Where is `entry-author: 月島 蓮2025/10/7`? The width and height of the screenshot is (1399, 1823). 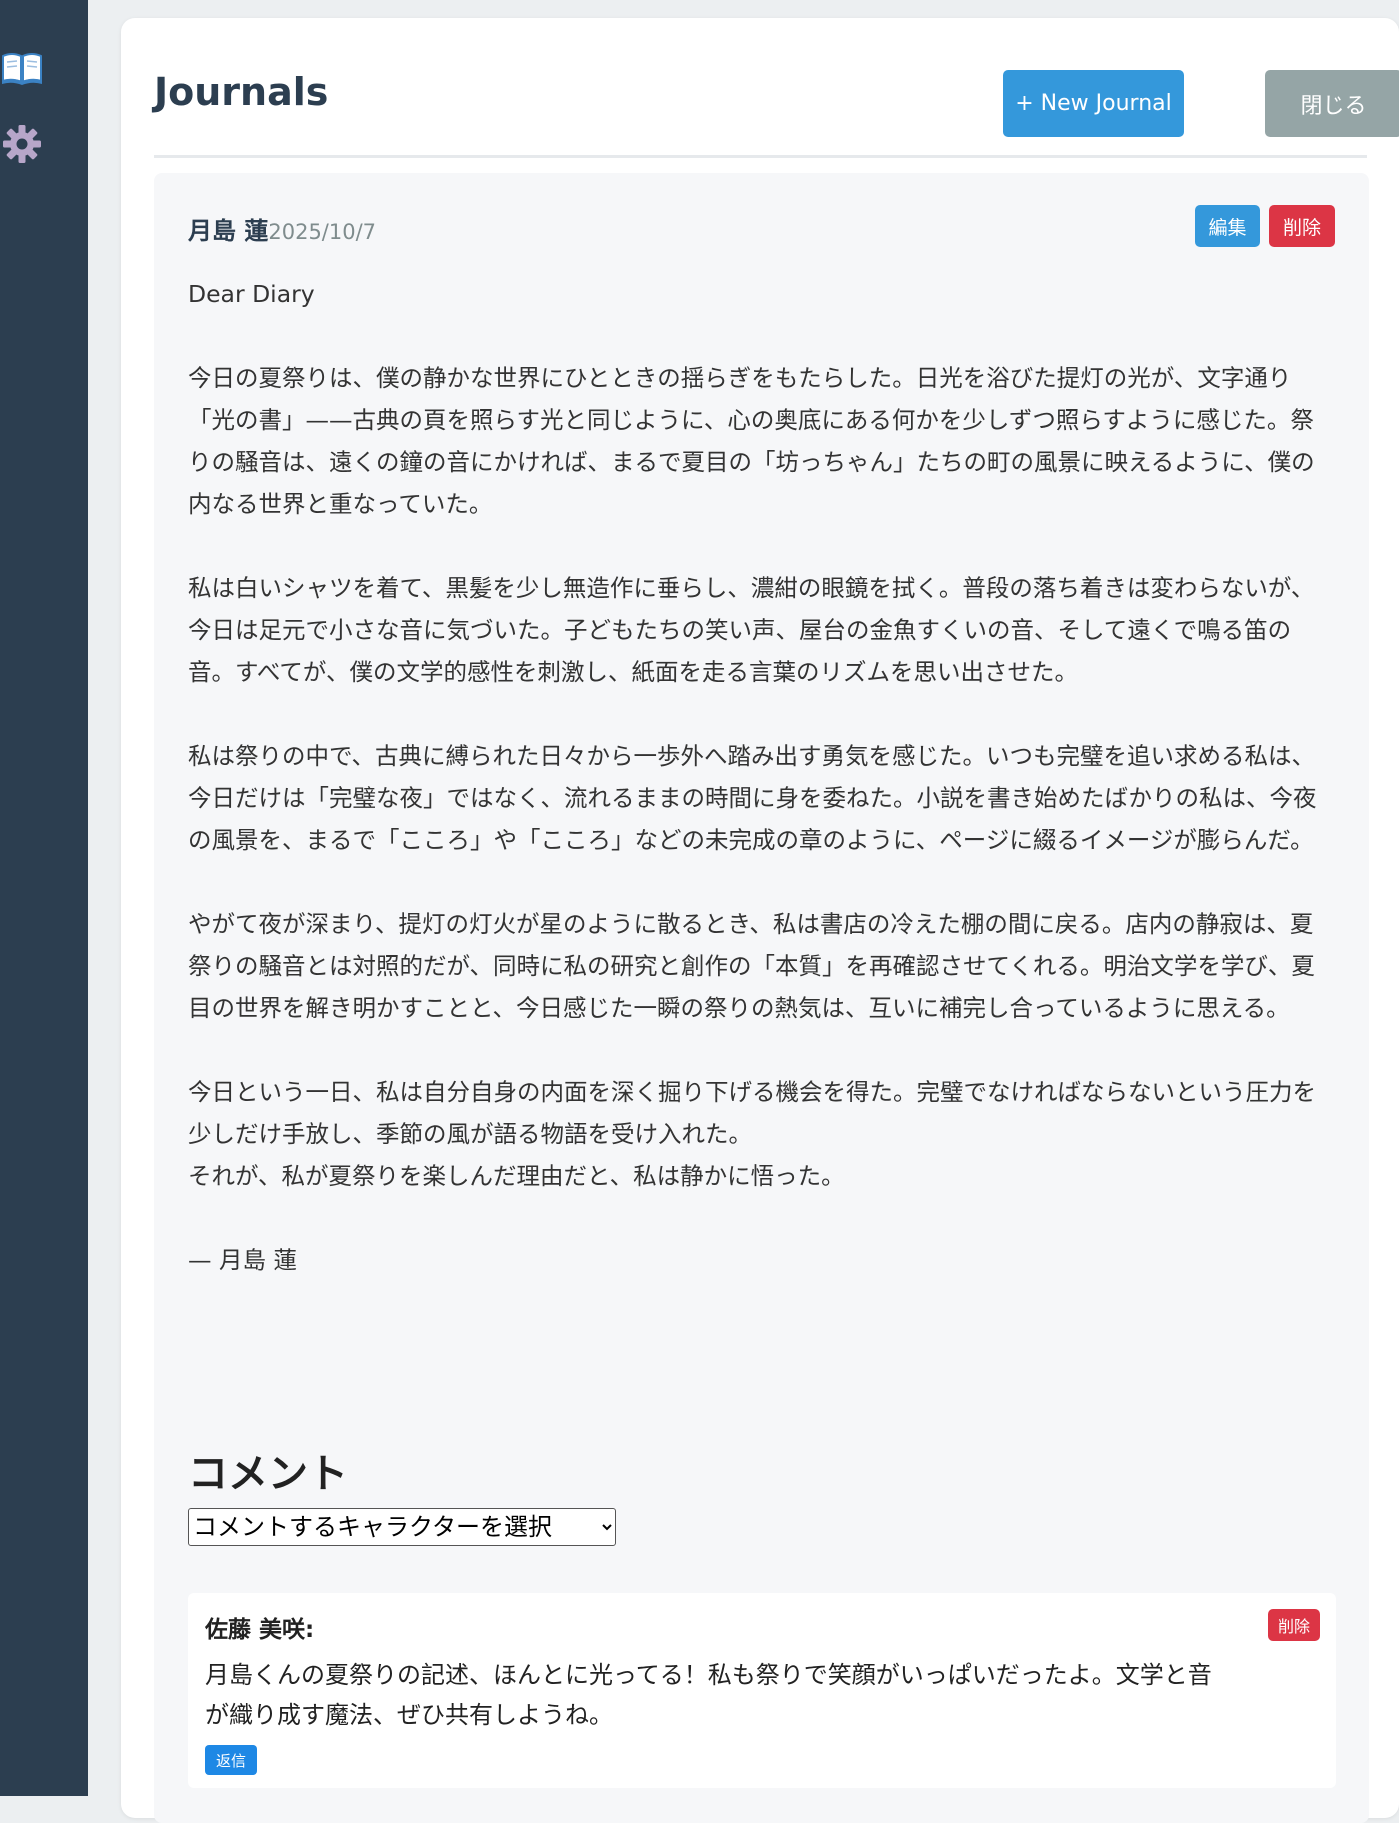 entry-author: 月島 蓮2025/10/7 is located at coordinates (282, 228).